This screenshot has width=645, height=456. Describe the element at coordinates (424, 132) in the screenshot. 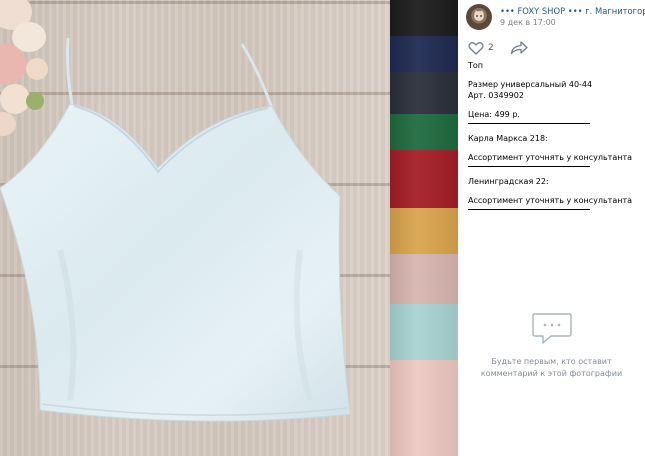

I see `swatch-green` at that location.